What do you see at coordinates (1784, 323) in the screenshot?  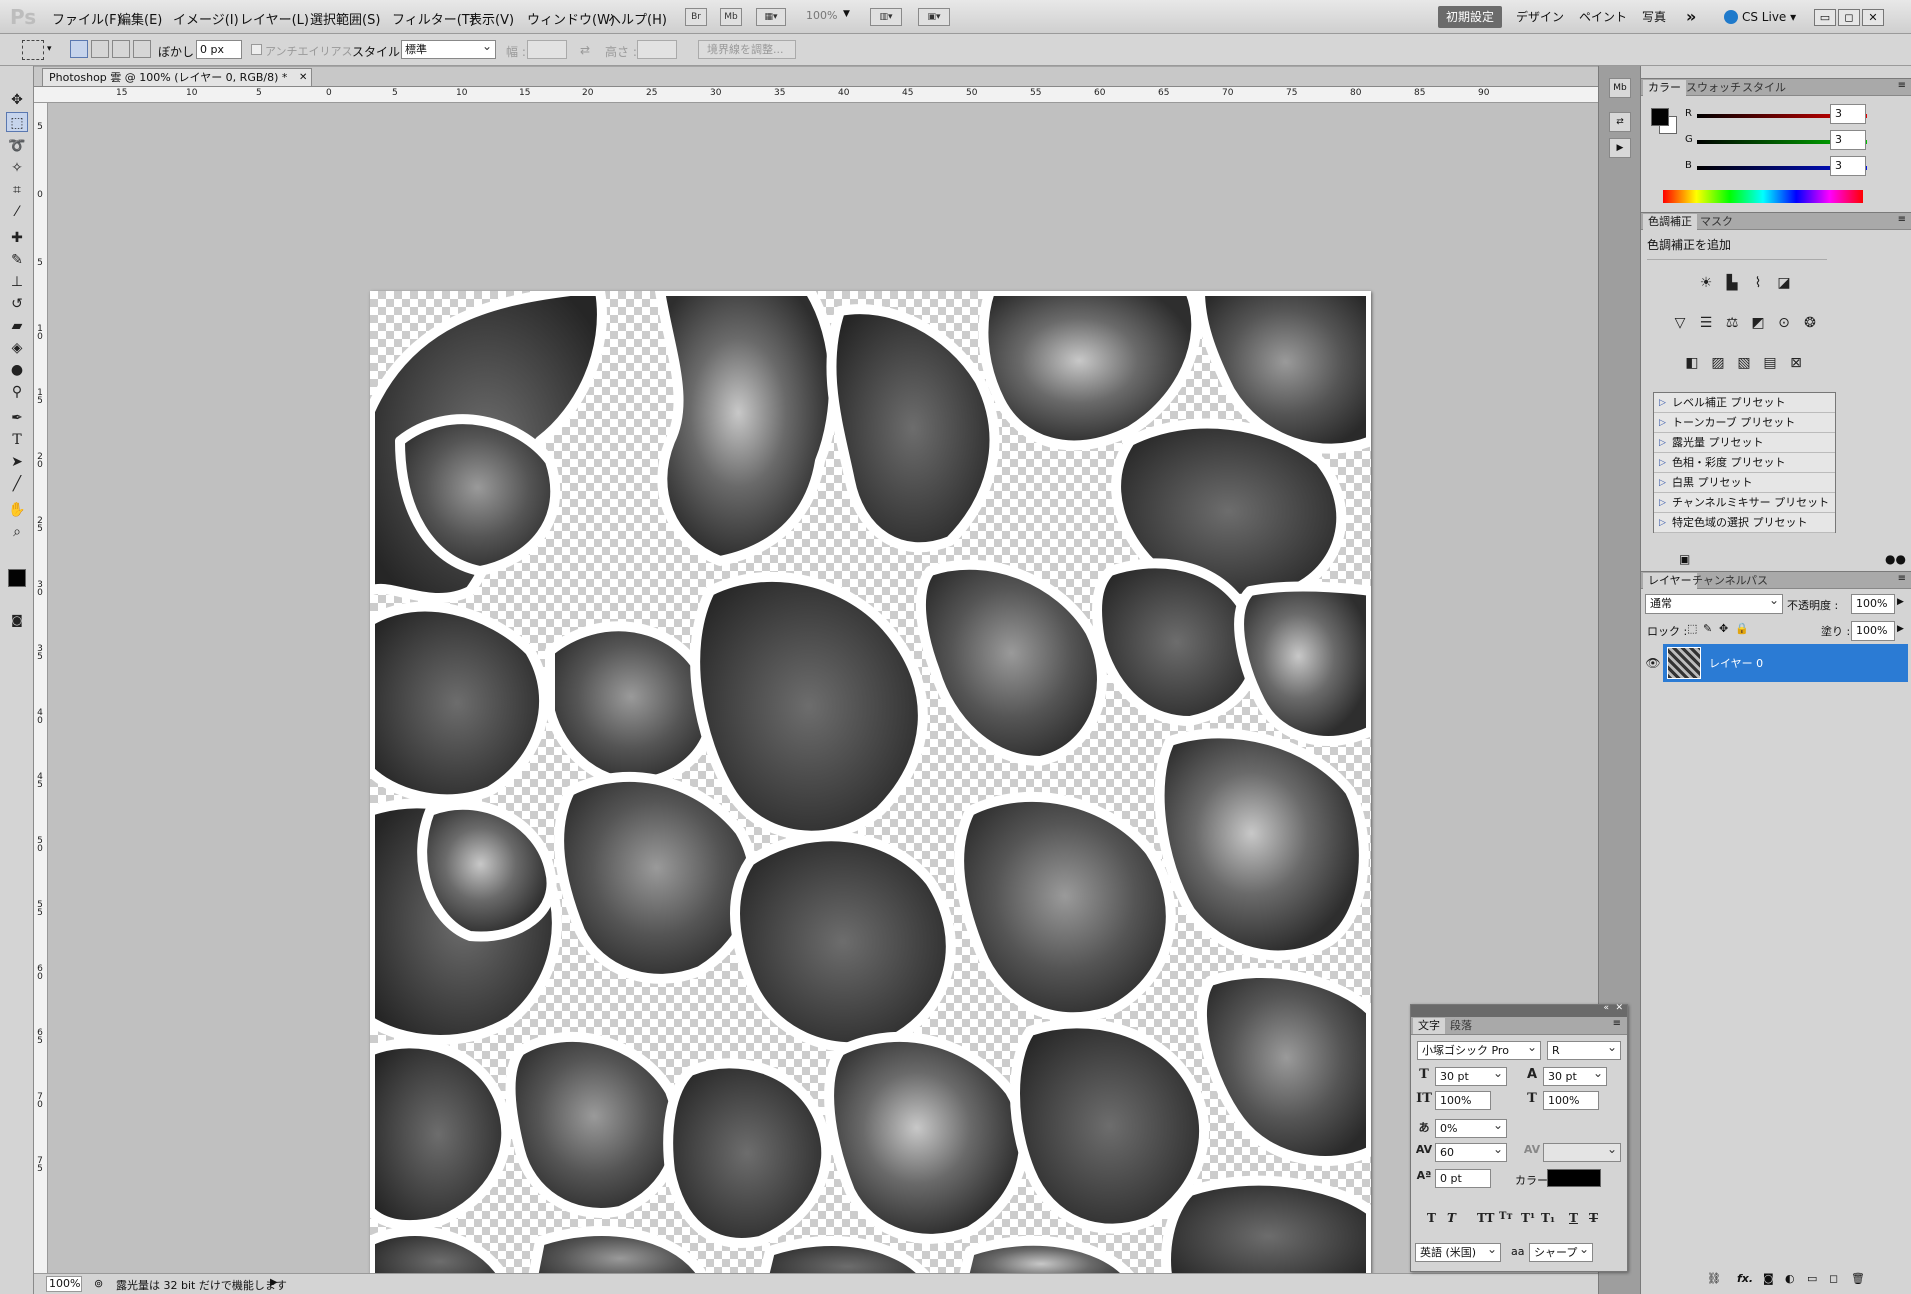 I see `photo-filter-icon: ⊙` at bounding box center [1784, 323].